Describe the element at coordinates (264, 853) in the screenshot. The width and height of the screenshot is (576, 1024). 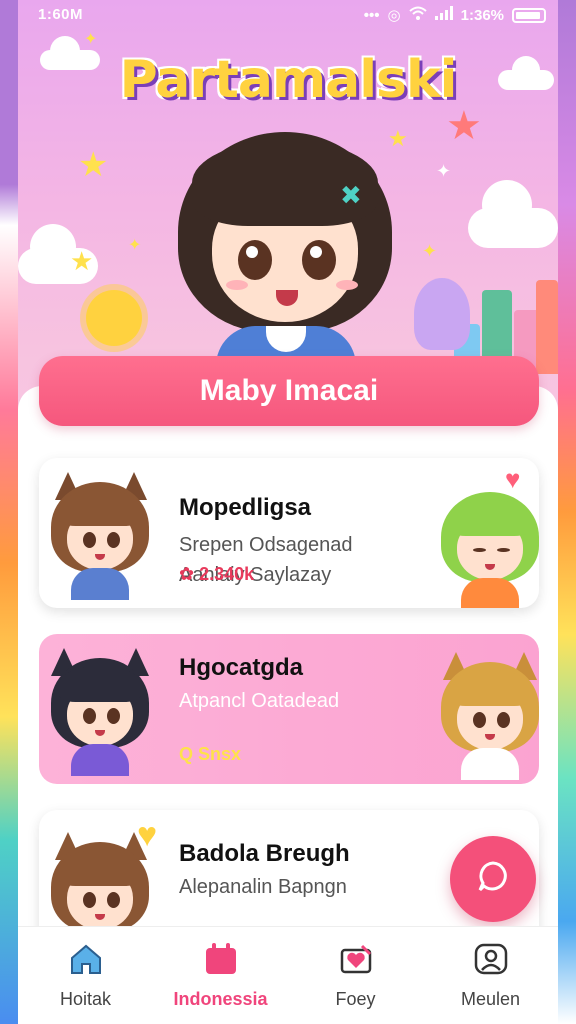
I see `card-title: Badola Breugh` at that location.